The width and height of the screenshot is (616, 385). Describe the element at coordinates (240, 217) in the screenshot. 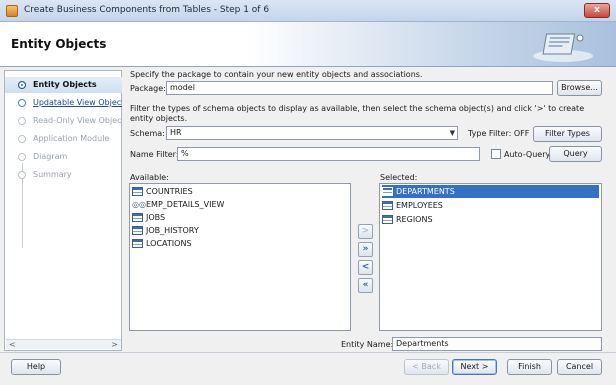

I see `list-item: JOBS` at that location.